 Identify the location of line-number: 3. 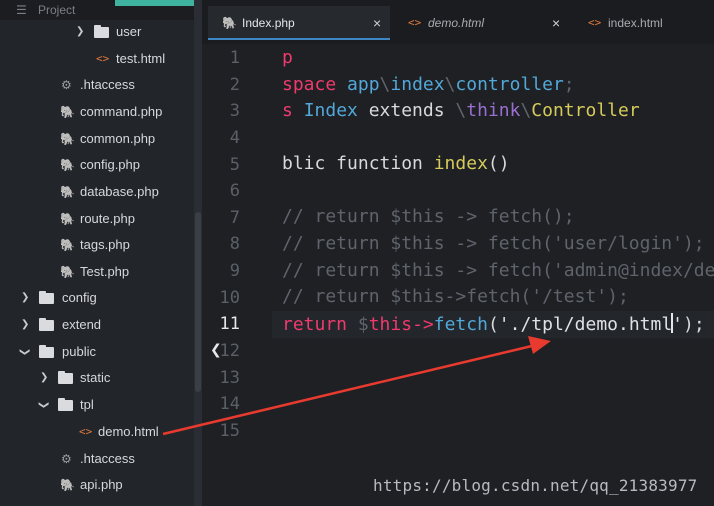
(234, 111).